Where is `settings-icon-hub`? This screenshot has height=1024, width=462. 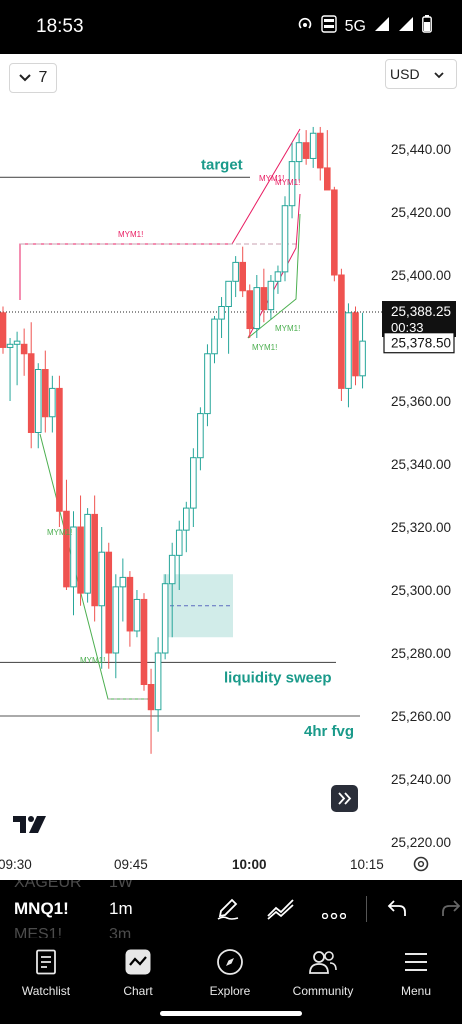 settings-icon-hub is located at coordinates (421, 864).